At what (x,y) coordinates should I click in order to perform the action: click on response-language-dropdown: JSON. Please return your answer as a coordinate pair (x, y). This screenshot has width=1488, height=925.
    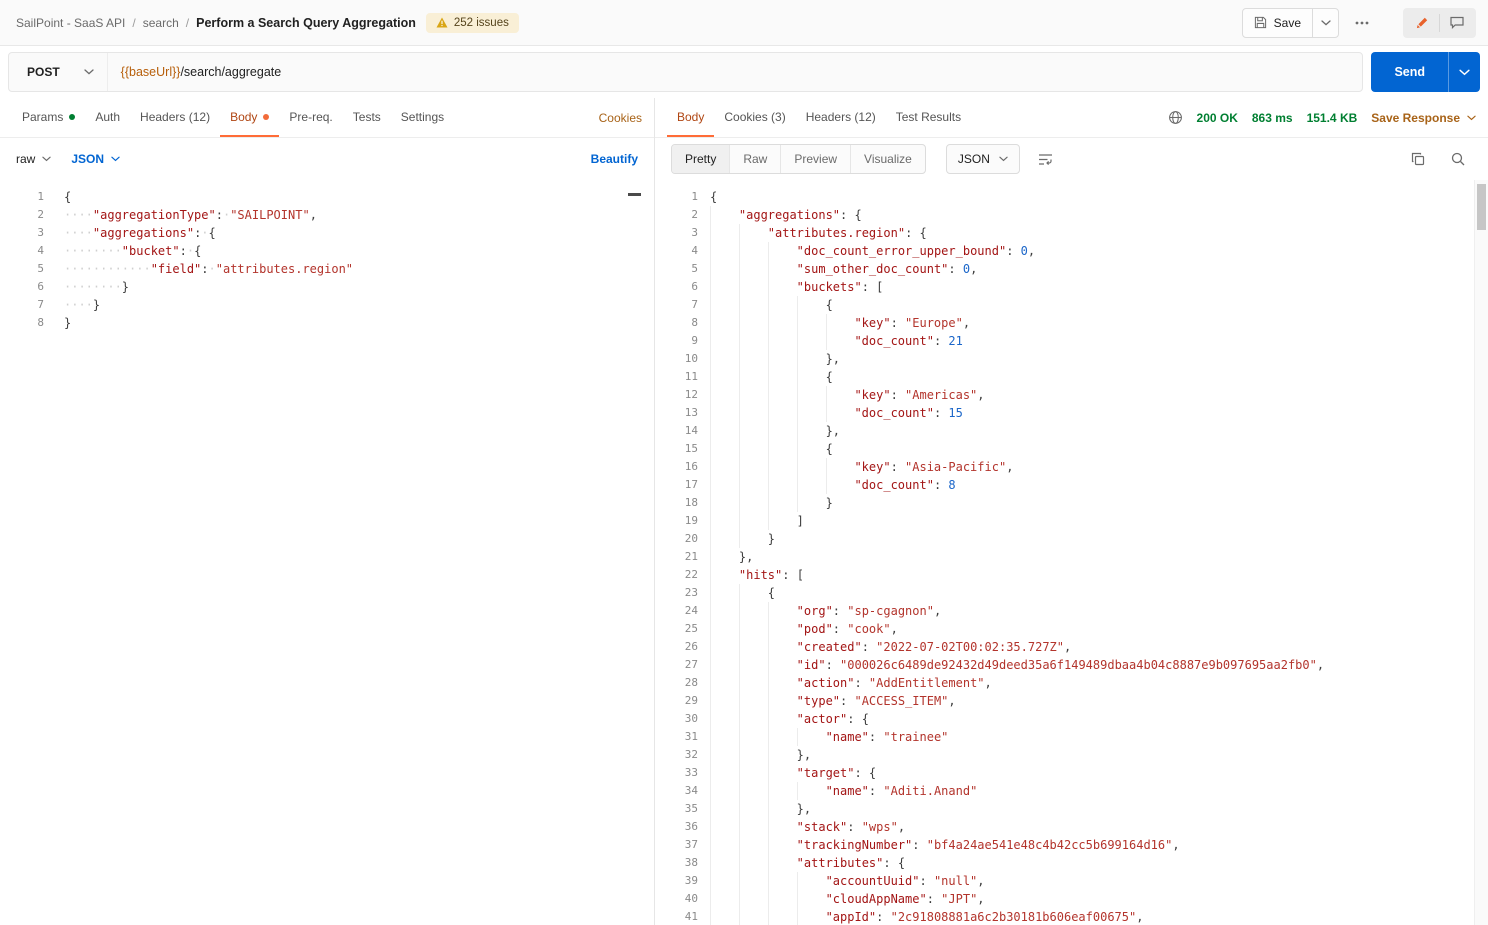
    Looking at the image, I should click on (982, 159).